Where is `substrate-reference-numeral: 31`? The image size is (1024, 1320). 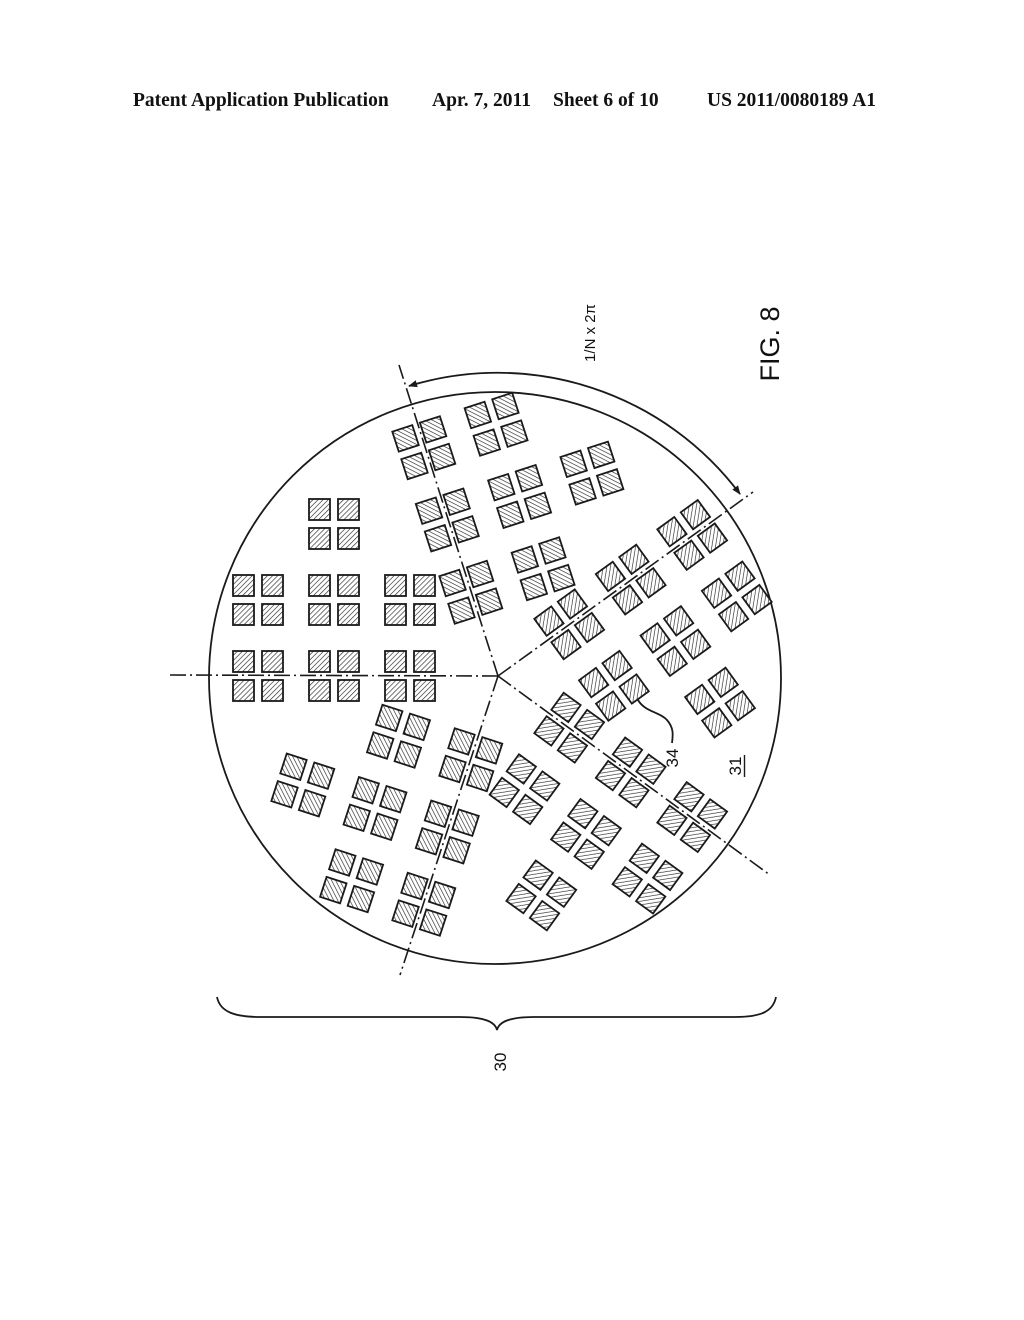 substrate-reference-numeral: 31 is located at coordinates (735, 766).